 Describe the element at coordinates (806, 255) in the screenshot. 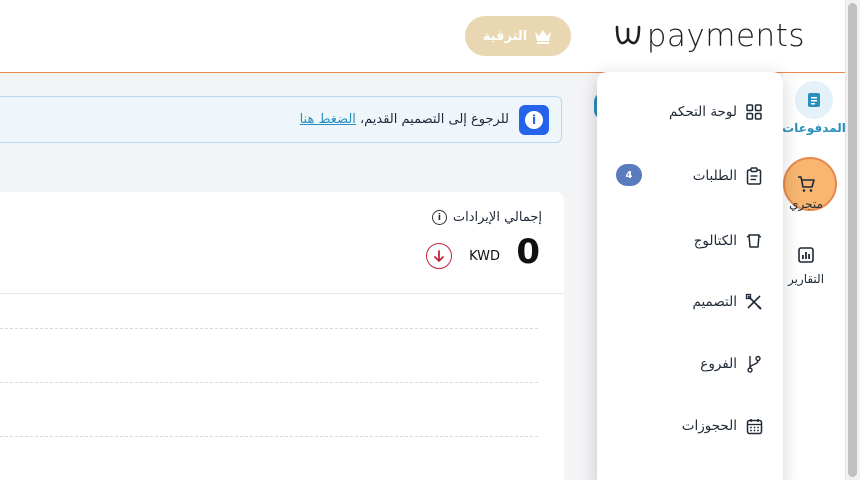

I see `bar-chart-icon` at that location.